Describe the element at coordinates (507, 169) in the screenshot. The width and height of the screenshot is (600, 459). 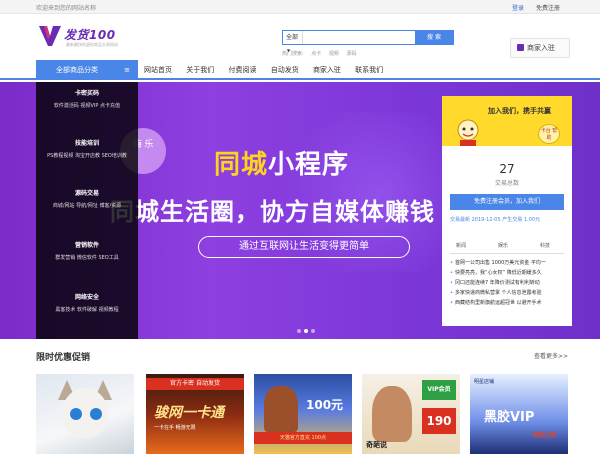
I see `trade-count: 27` at that location.